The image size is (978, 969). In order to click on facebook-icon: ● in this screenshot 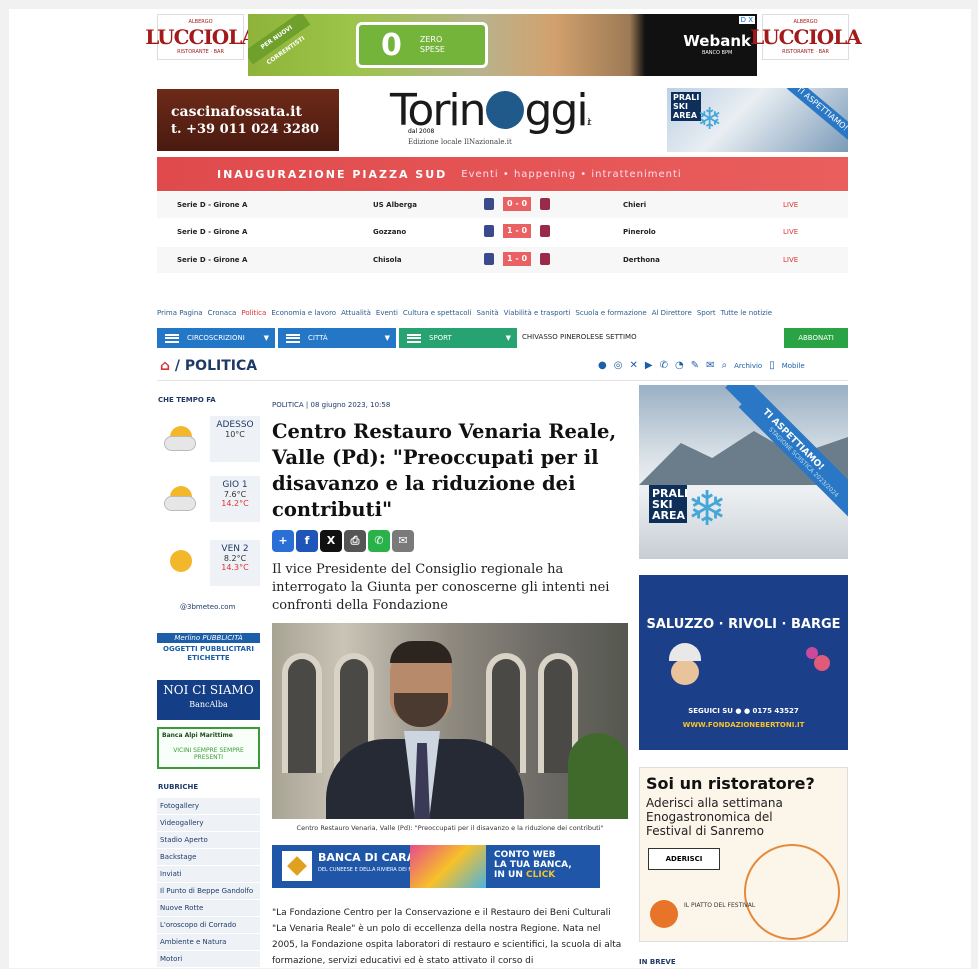, I will do `click(602, 365)`.